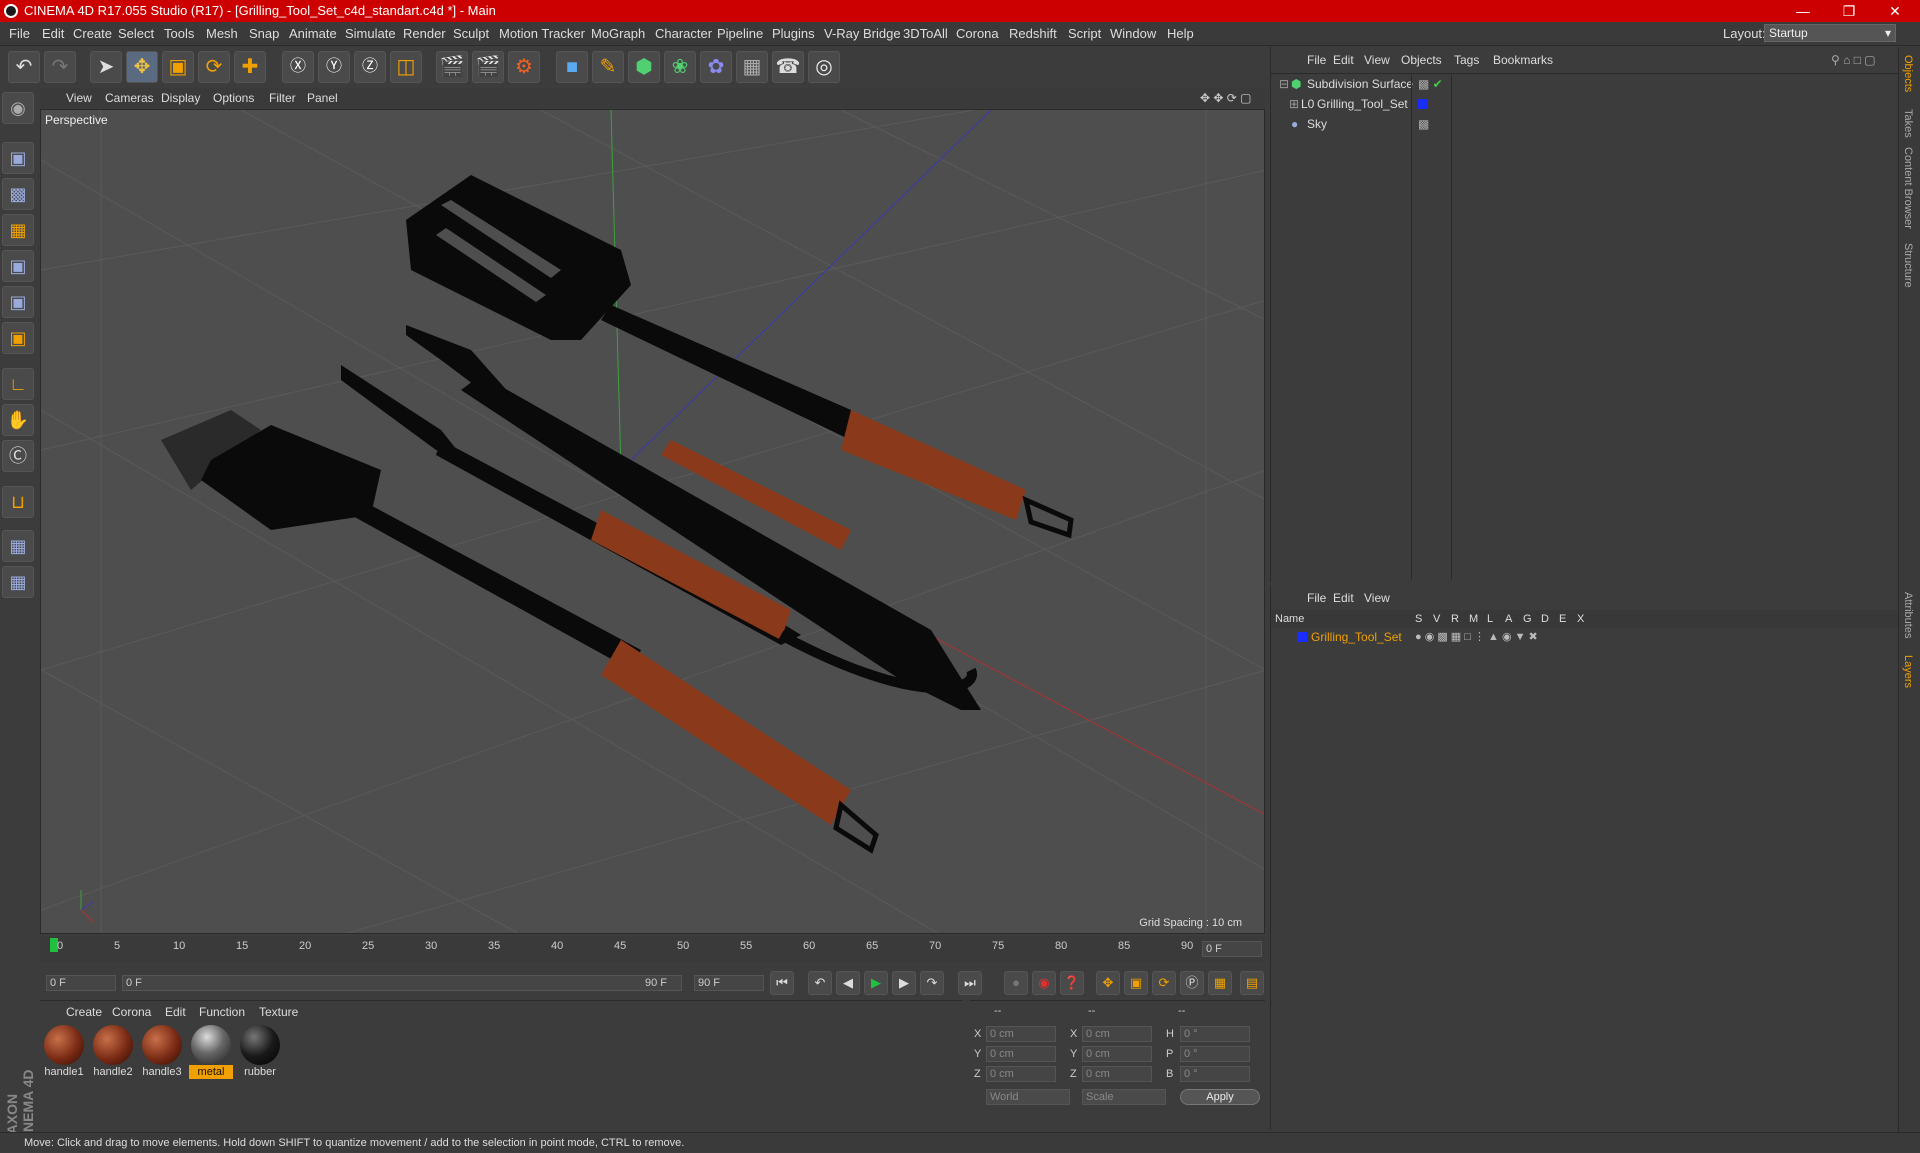 The image size is (1920, 1153). Describe the element at coordinates (1021, 1034) in the screenshot. I see `position-x-field: 0 cm` at that location.